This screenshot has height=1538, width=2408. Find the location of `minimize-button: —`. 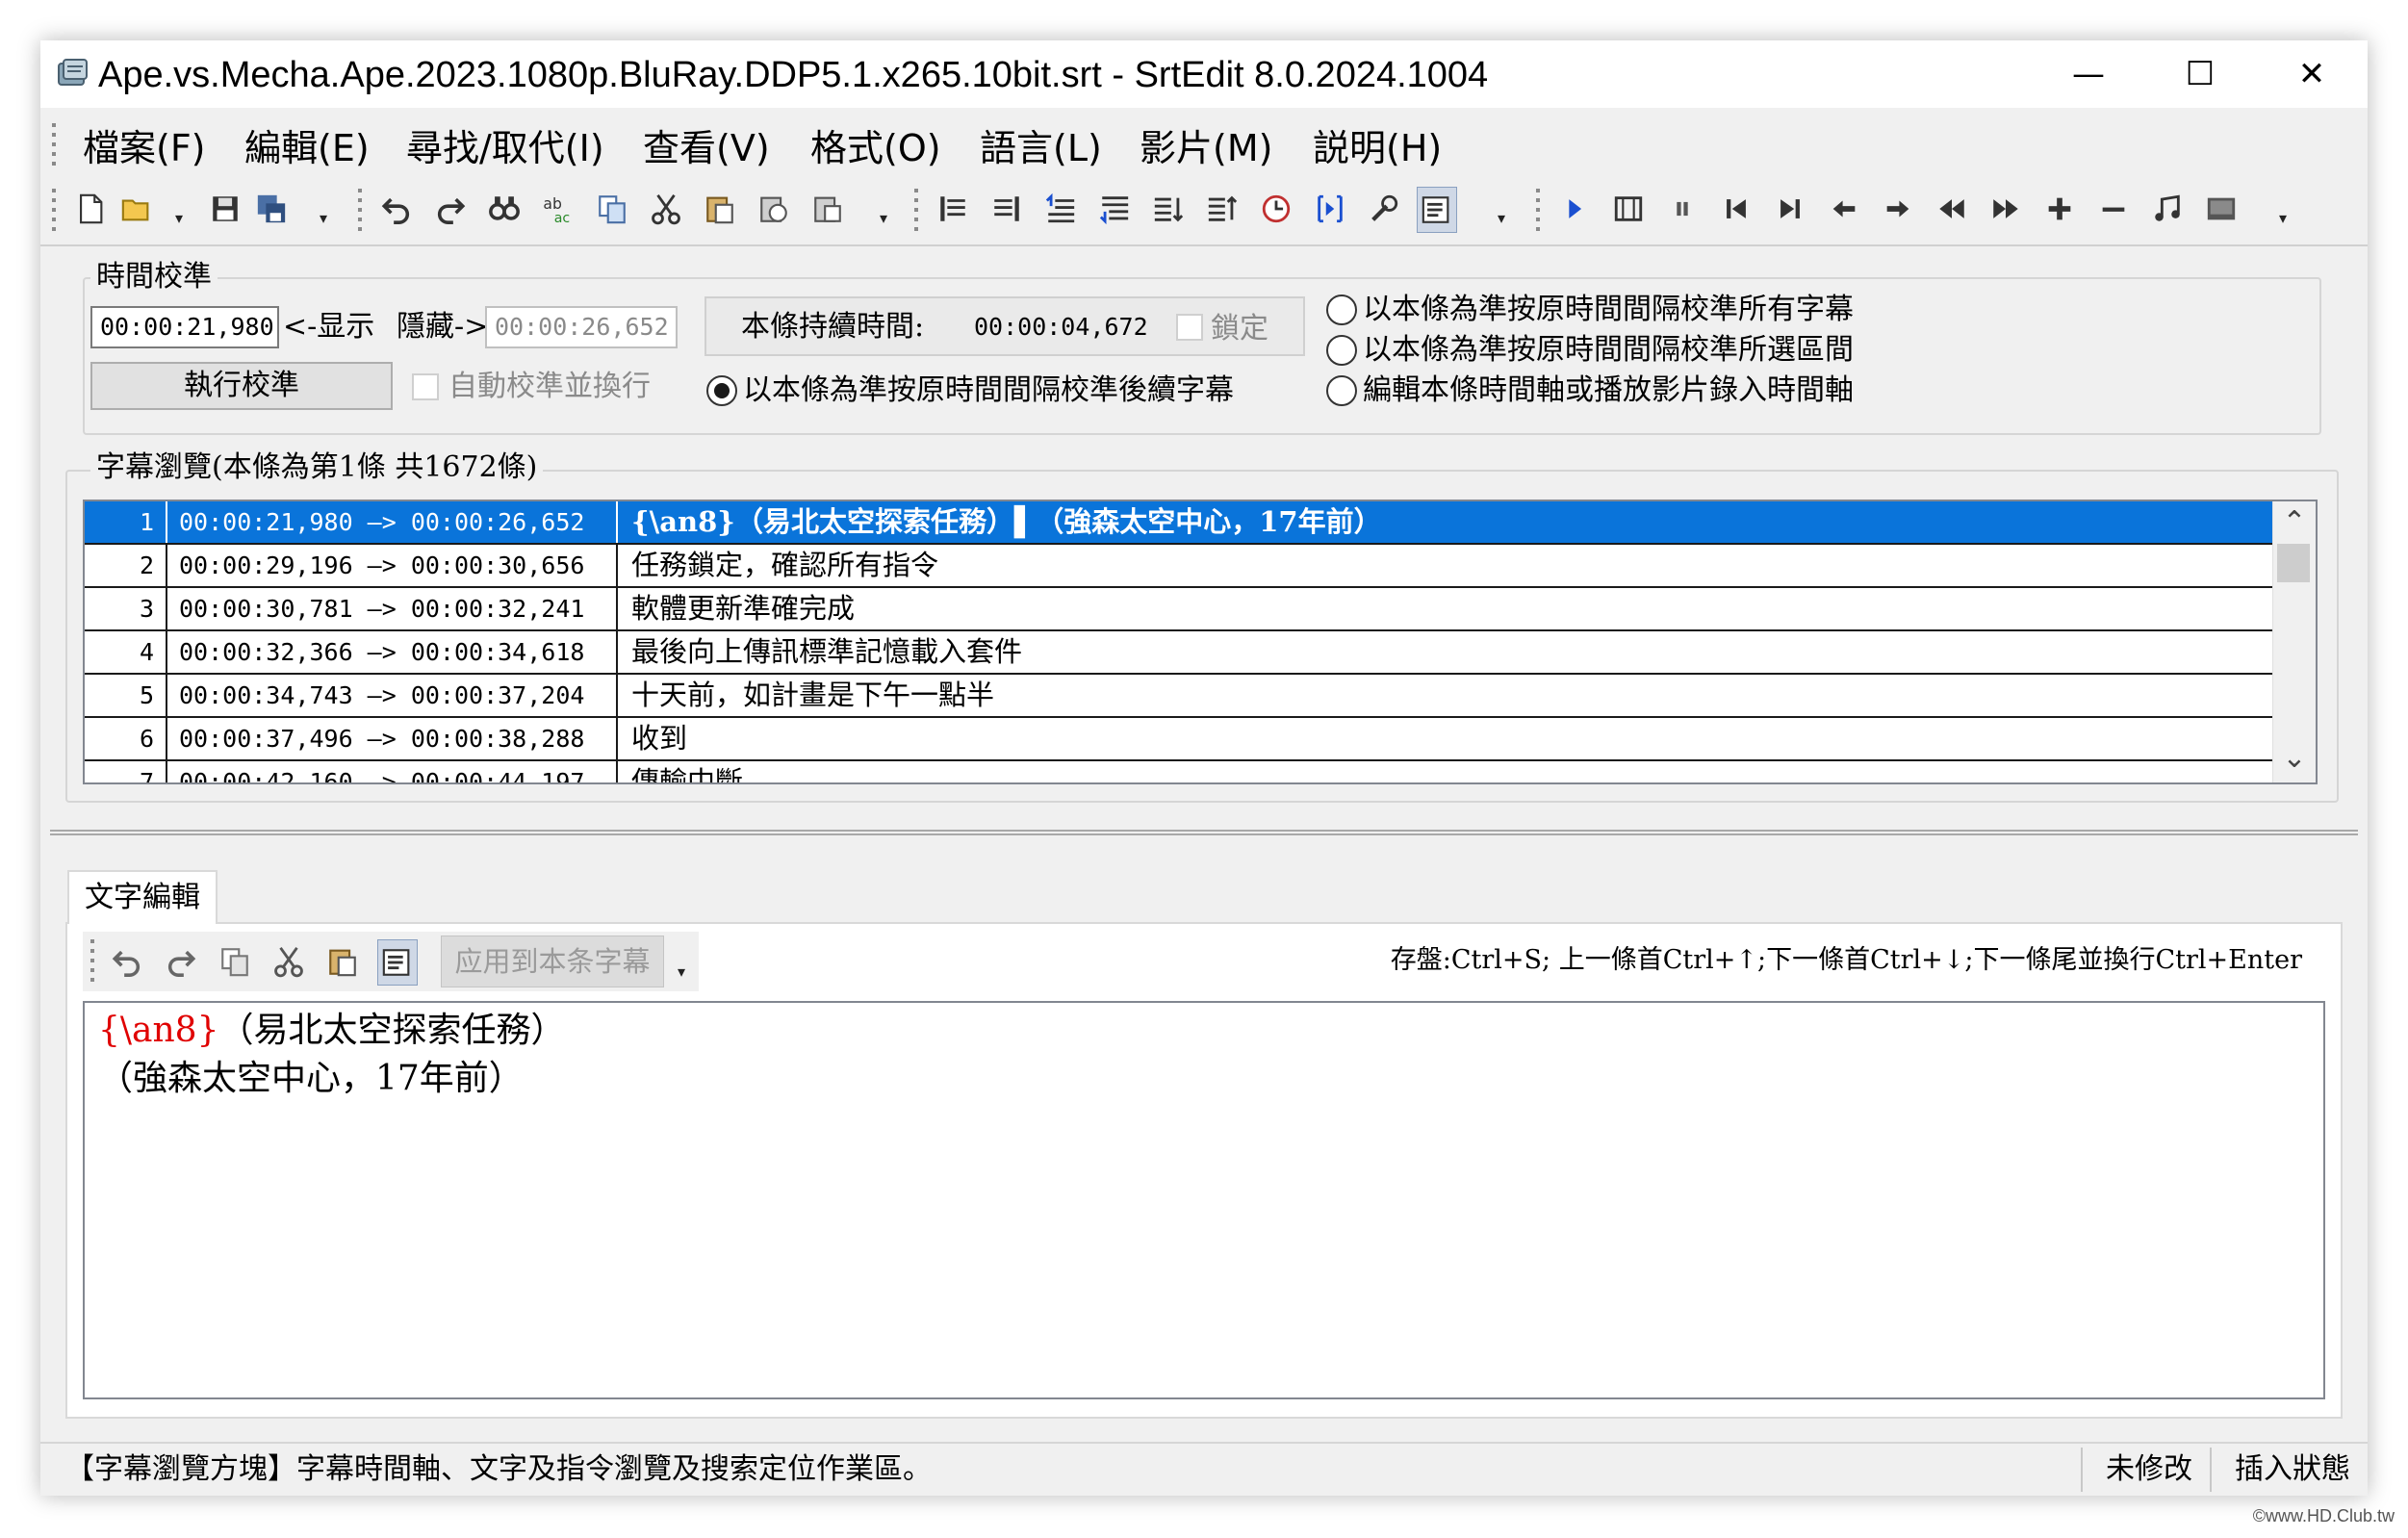

minimize-button: — is located at coordinates (2088, 74).